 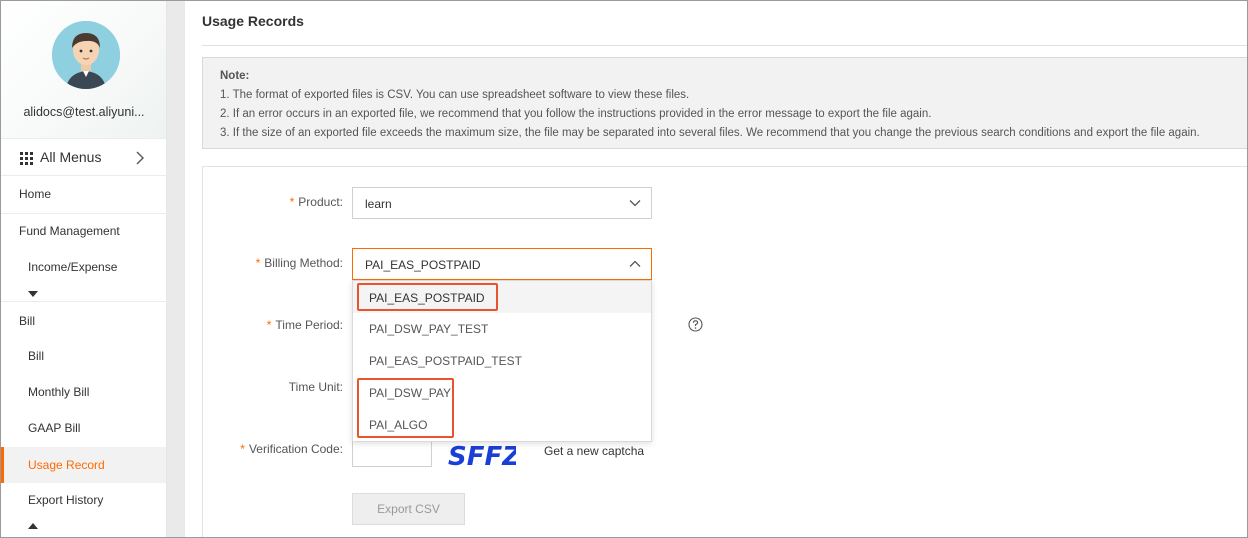 I want to click on grid-icon, so click(x=26, y=158).